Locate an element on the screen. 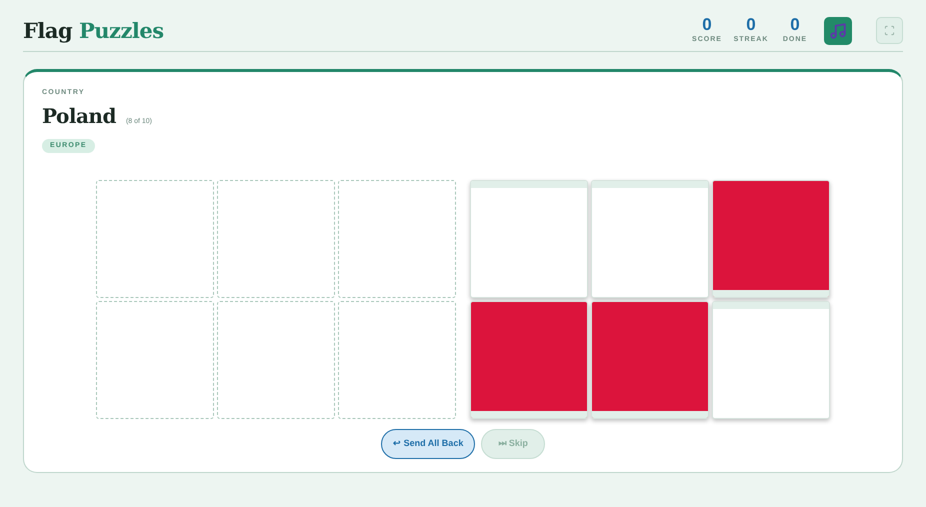  music-button is located at coordinates (838, 30).